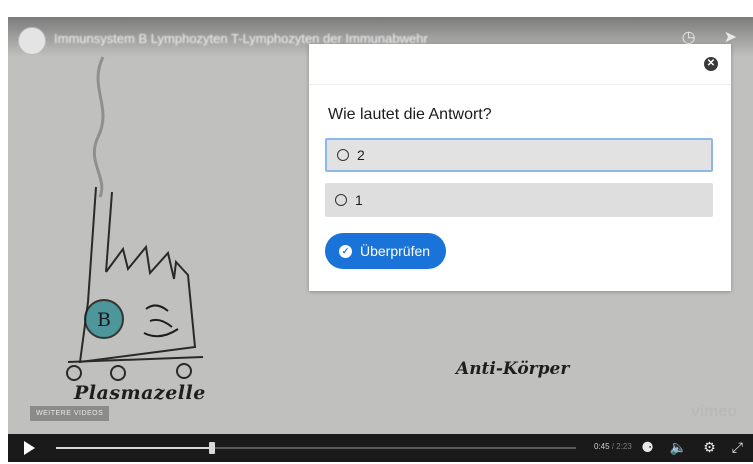 The image size is (753, 464). Describe the element at coordinates (104, 320) in the screenshot. I see `svg-text: B` at that location.